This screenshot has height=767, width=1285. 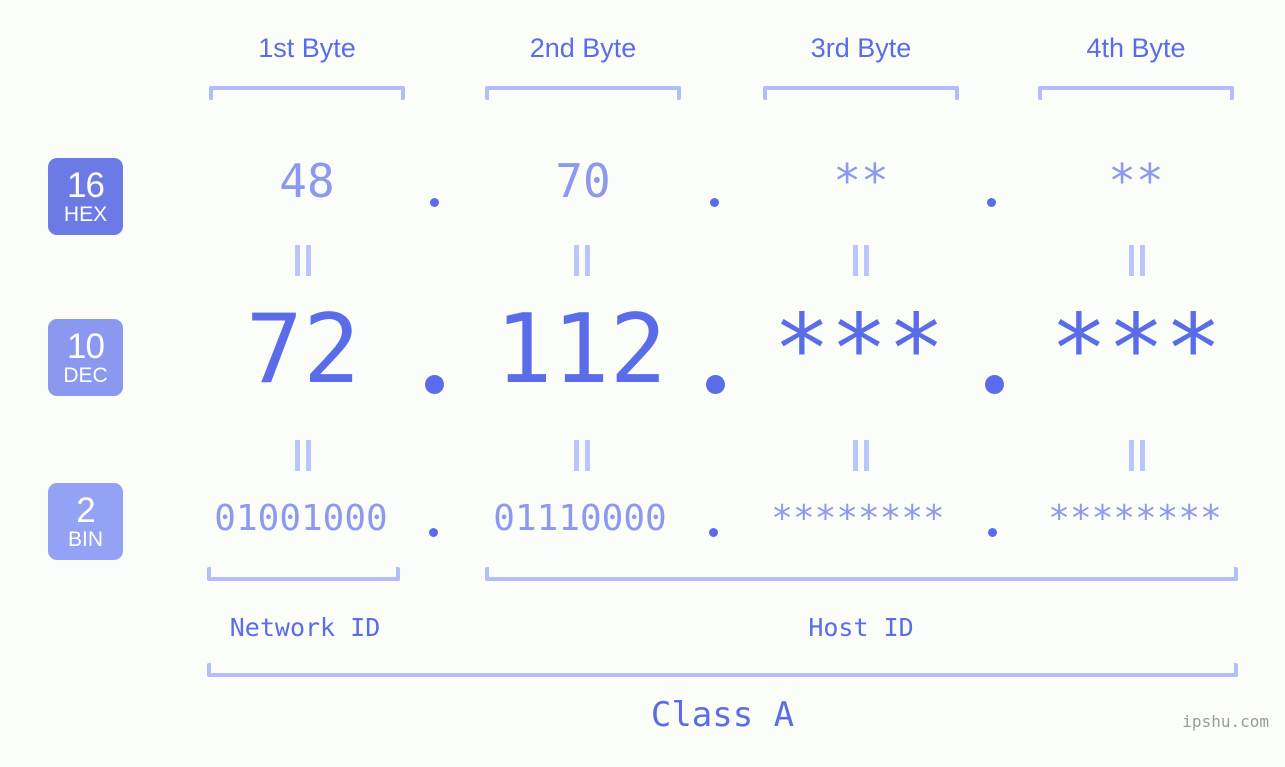 What do you see at coordinates (303, 574) in the screenshot?
I see `network-id-bracket` at bounding box center [303, 574].